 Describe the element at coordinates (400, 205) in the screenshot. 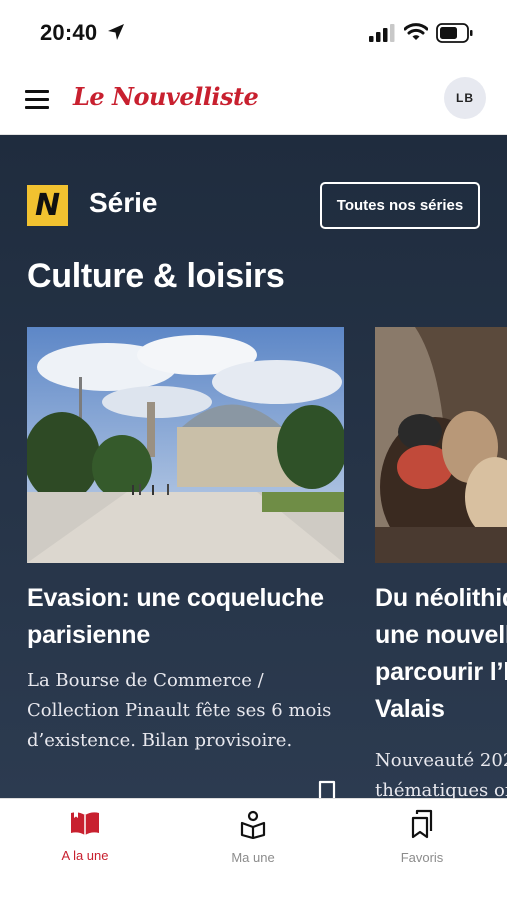

I see `all-series-button: Toutes nos séries` at that location.